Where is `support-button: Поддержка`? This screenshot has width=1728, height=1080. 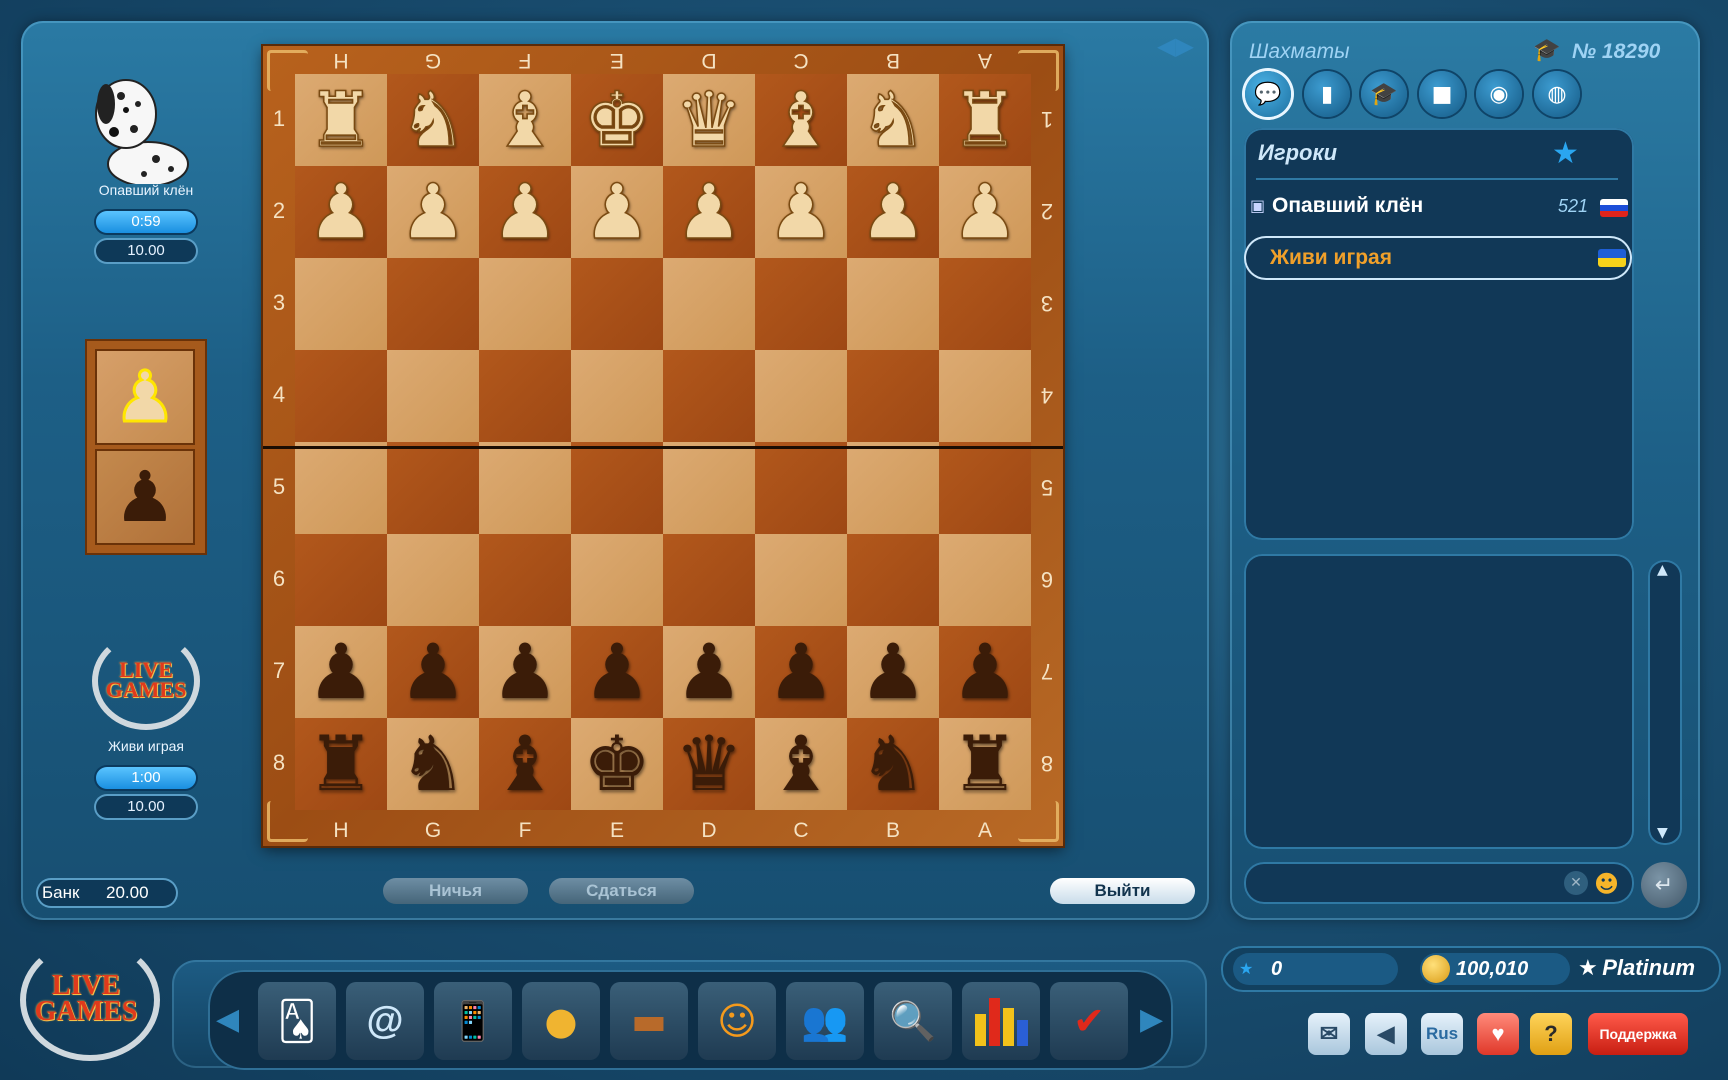
support-button: Поддержка is located at coordinates (1638, 1034).